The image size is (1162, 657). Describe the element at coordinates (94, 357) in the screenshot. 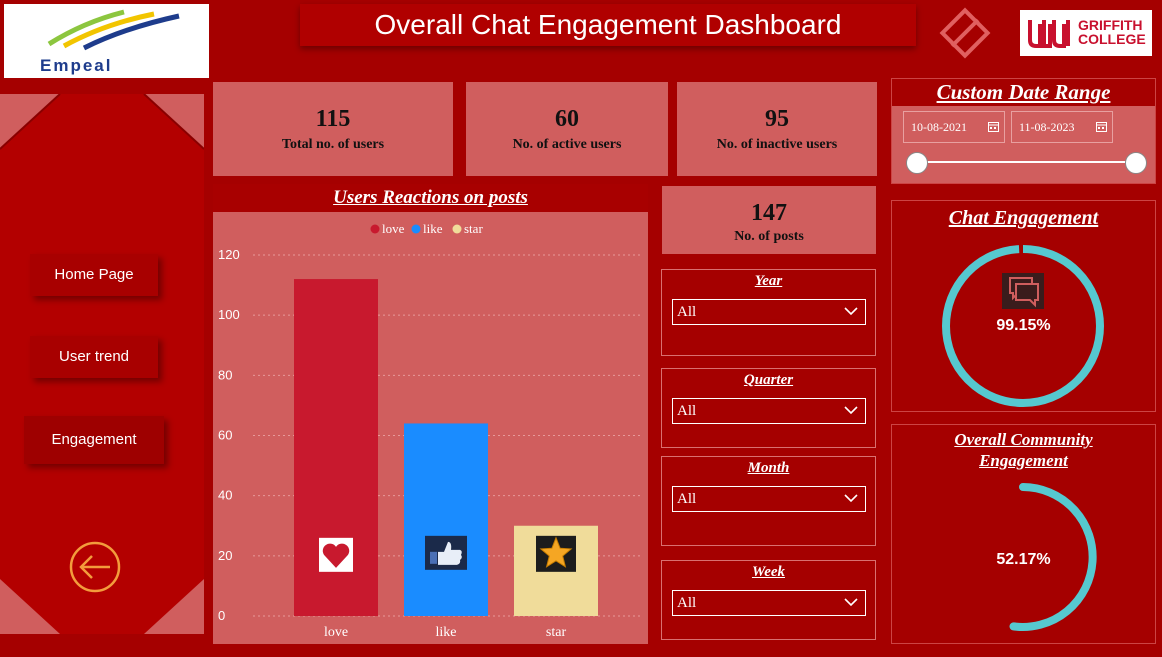

I see `sidebar-item-user-trend: User trend` at that location.